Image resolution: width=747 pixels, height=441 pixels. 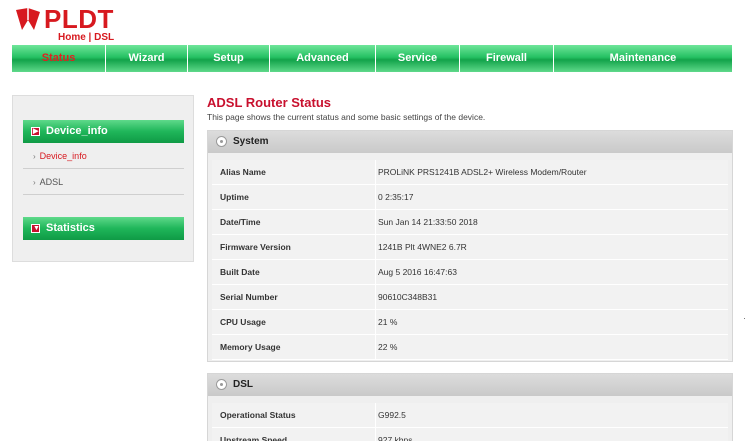 I want to click on logo-name: PLDT, so click(x=79, y=19).